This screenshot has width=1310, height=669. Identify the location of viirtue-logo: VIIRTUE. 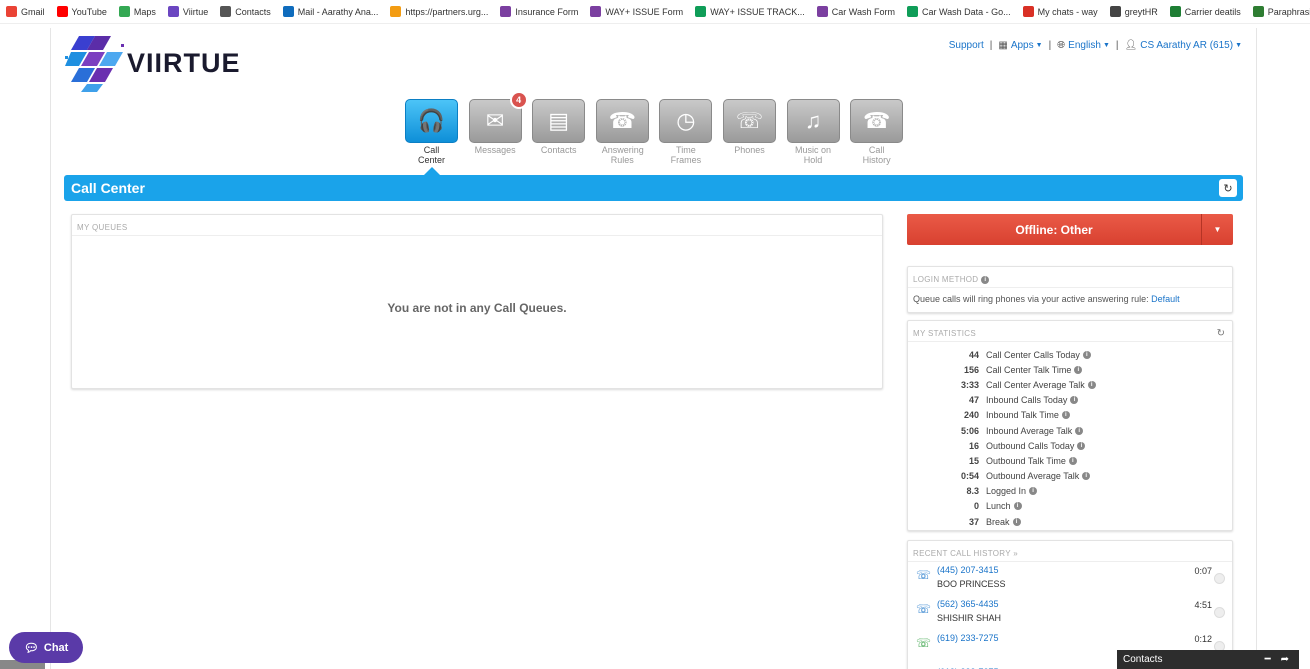
(155, 63).